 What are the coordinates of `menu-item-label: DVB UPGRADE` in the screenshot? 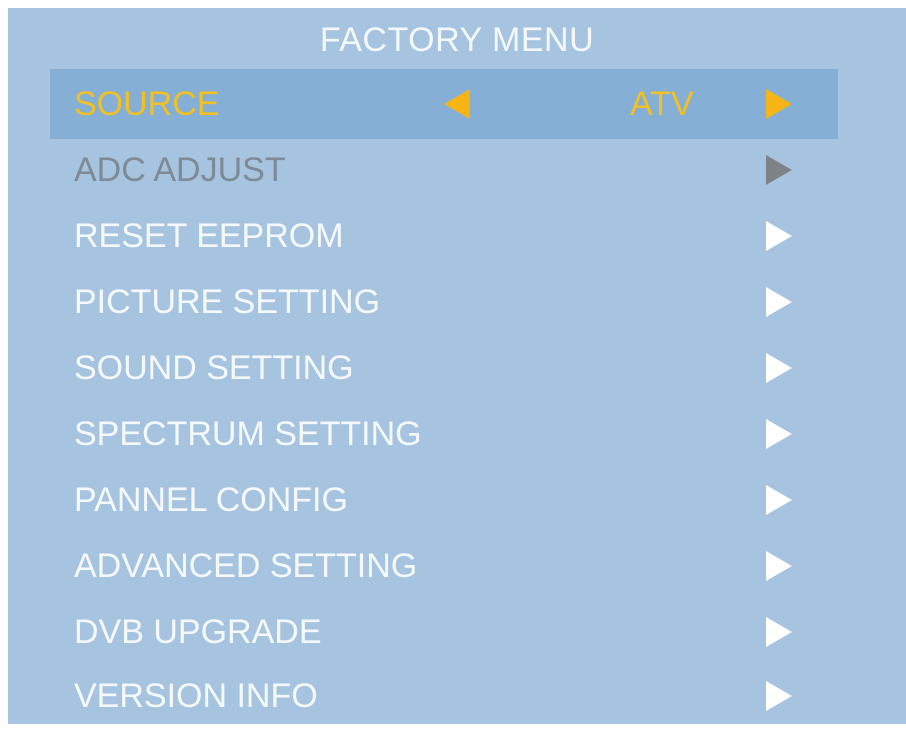 It's located at (198, 632).